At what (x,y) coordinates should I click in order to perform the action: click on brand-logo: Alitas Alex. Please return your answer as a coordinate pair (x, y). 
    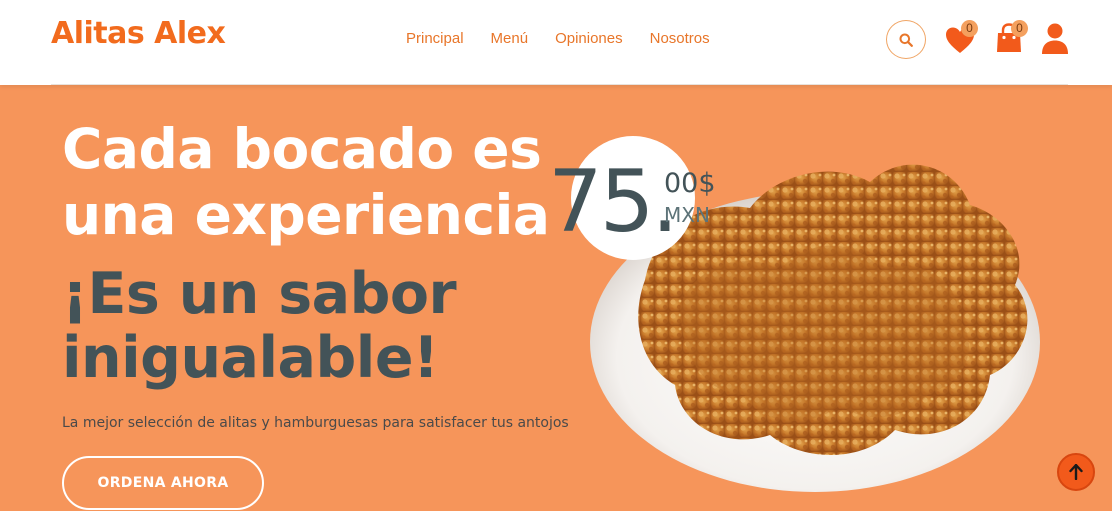
    Looking at the image, I should click on (138, 33).